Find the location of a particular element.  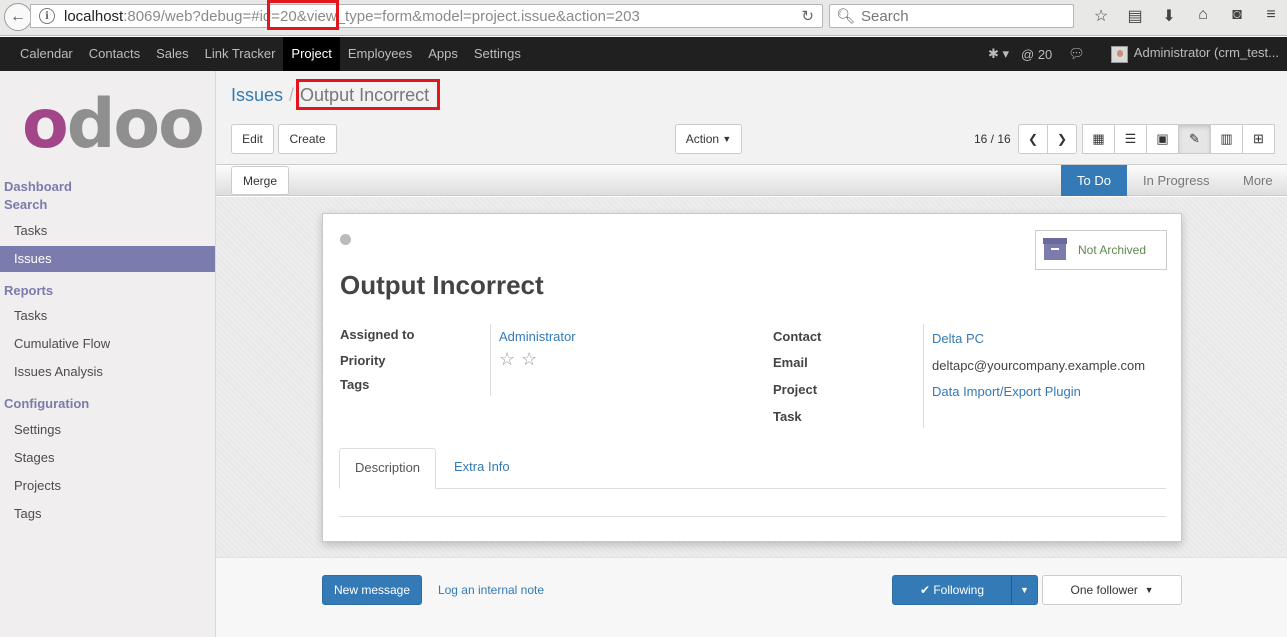

notebook-tabs: Description Extra Info is located at coordinates (752, 468).